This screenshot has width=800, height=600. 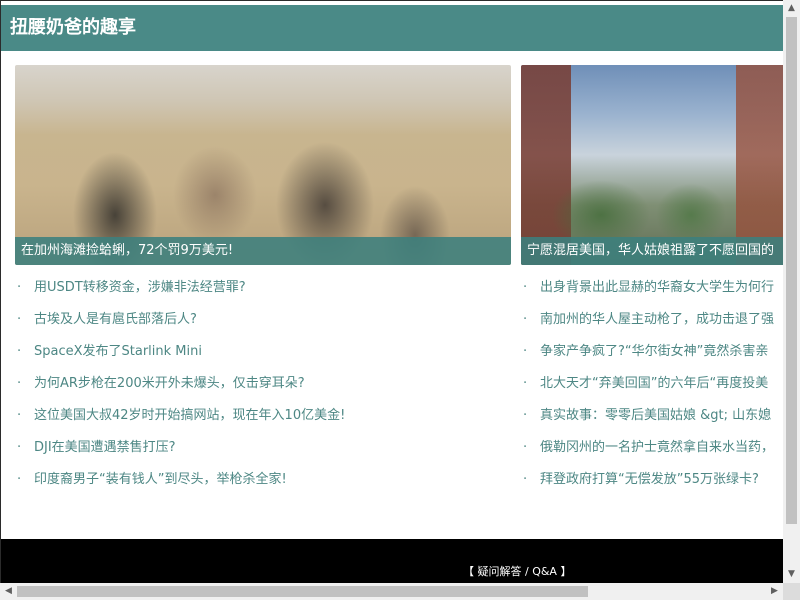 I want to click on scrollbar-corner, so click(x=791, y=591).